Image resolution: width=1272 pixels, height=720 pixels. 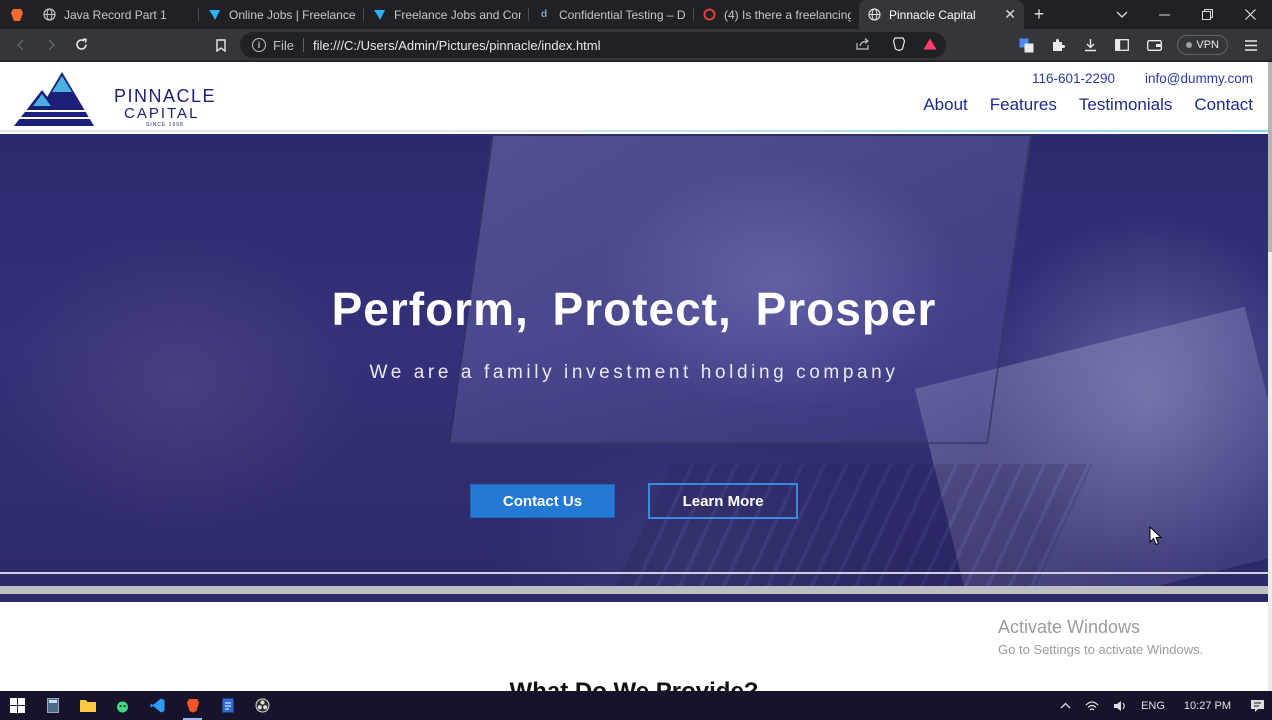 I want to click on tab-title: Confidential Testing – DNA, so click(x=622, y=14).